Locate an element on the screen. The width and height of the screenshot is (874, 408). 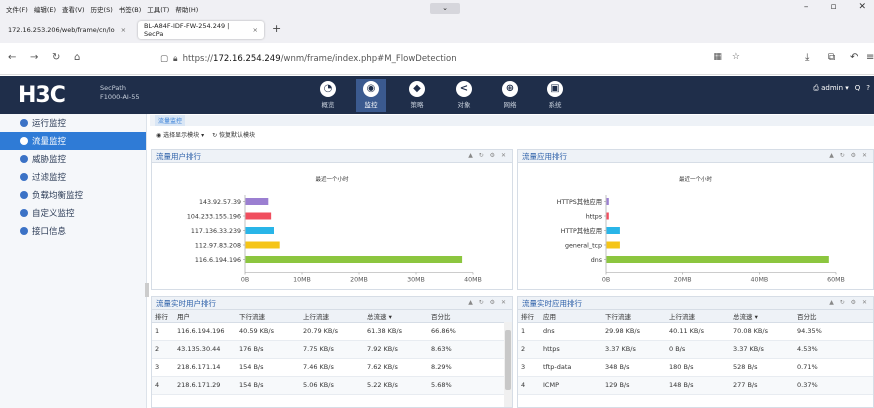
menu-edit: 编辑(E) is located at coordinates (45, 9).